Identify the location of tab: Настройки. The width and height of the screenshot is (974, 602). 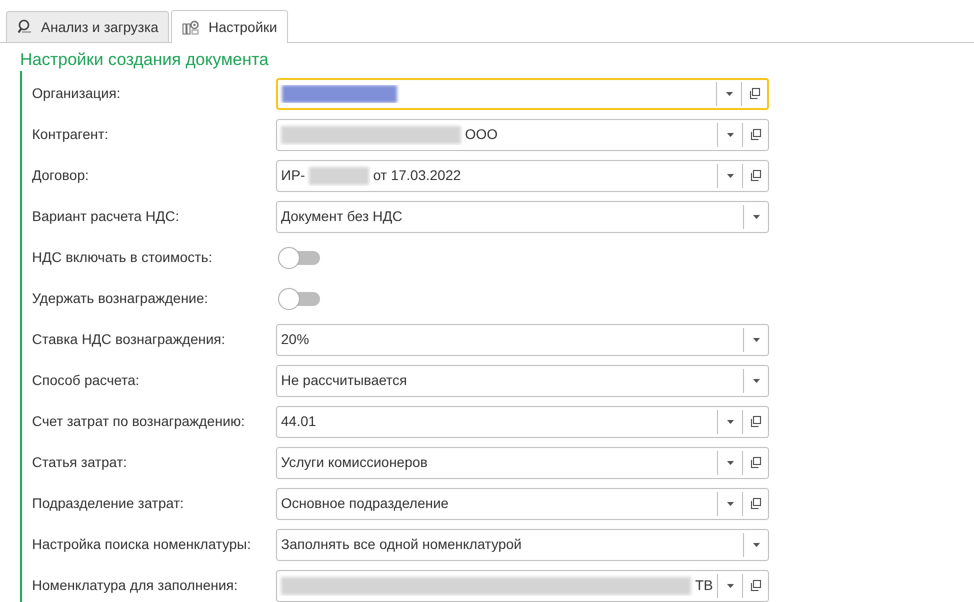
(229, 26).